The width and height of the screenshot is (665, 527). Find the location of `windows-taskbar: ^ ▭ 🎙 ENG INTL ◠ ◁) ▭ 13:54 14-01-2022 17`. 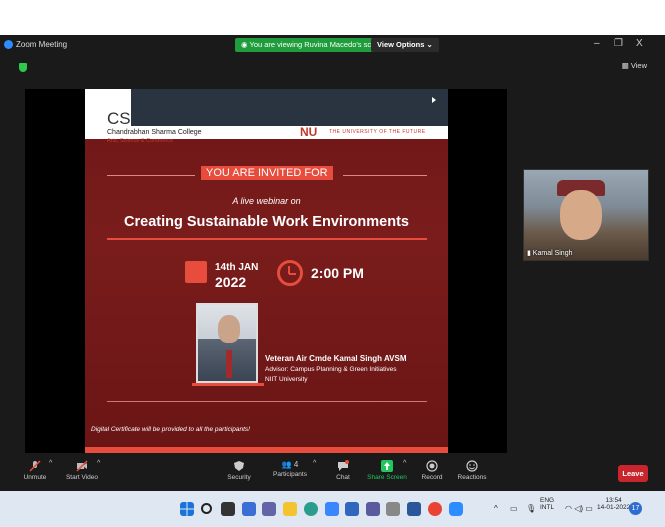

windows-taskbar: ^ ▭ 🎙 ENG INTL ◠ ◁) ▭ 13:54 14-01-2022 17 is located at coordinates (332, 509).